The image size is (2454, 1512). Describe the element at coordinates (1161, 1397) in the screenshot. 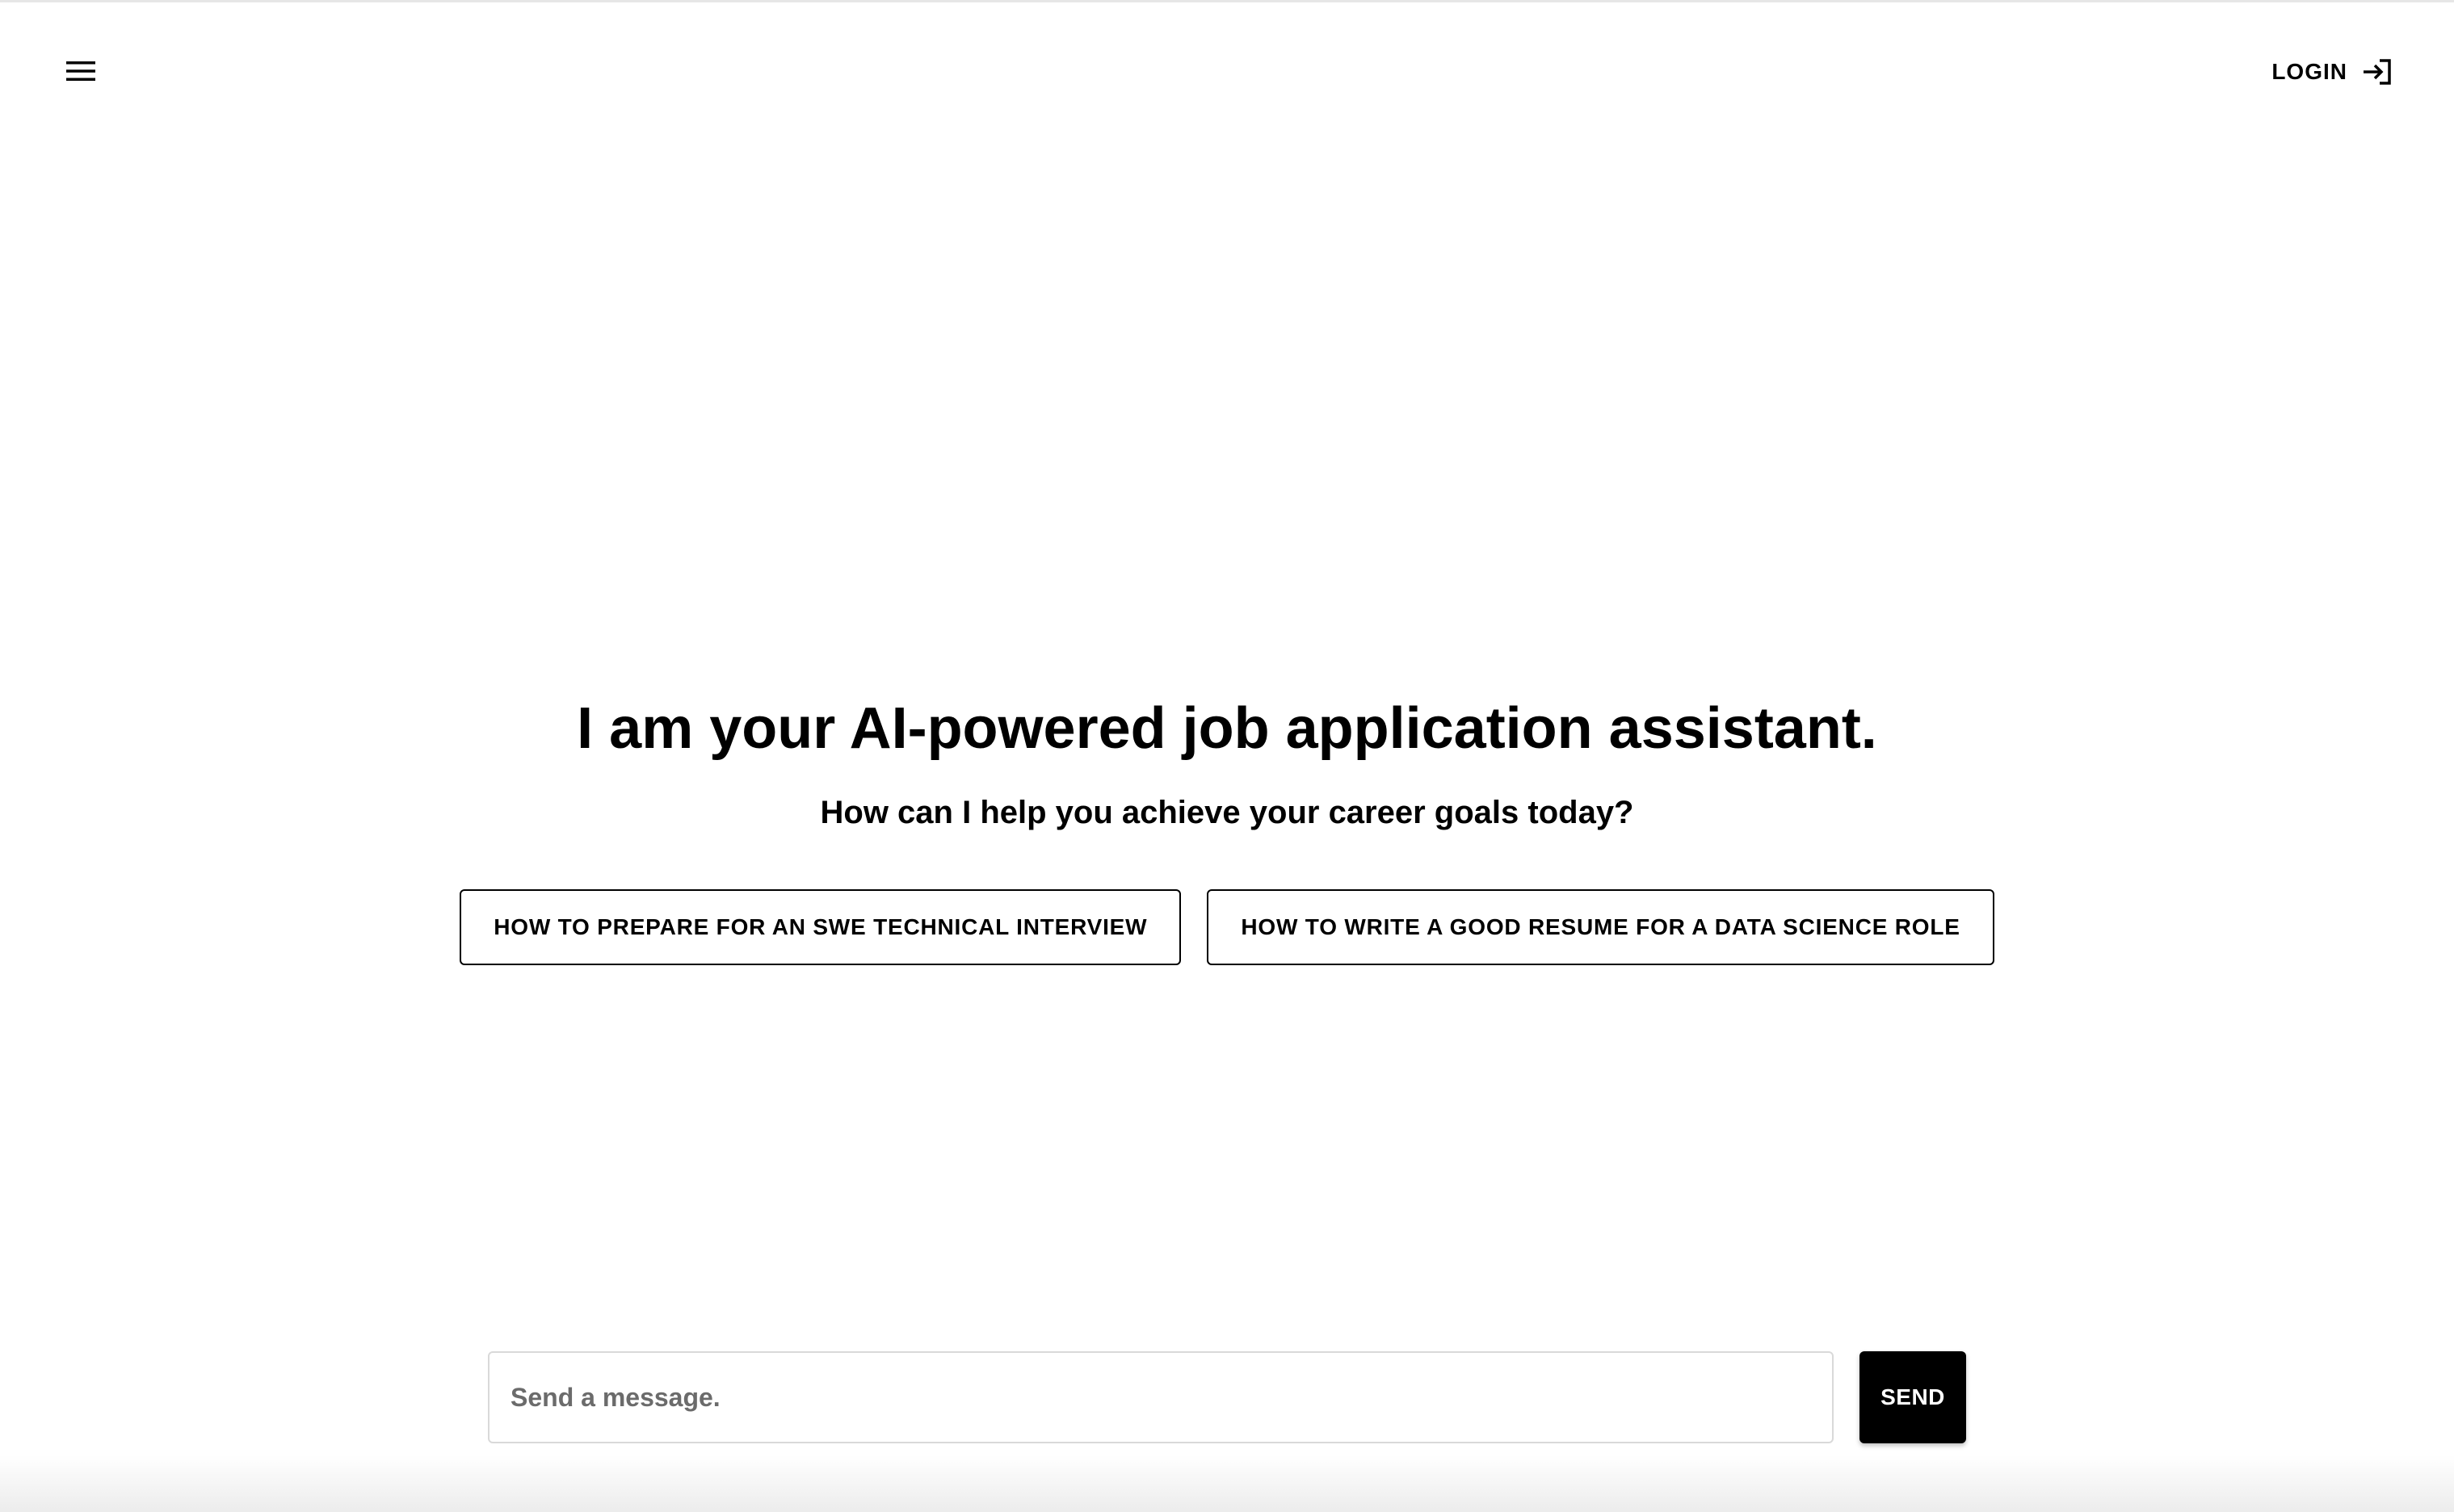

I see `message-input` at that location.